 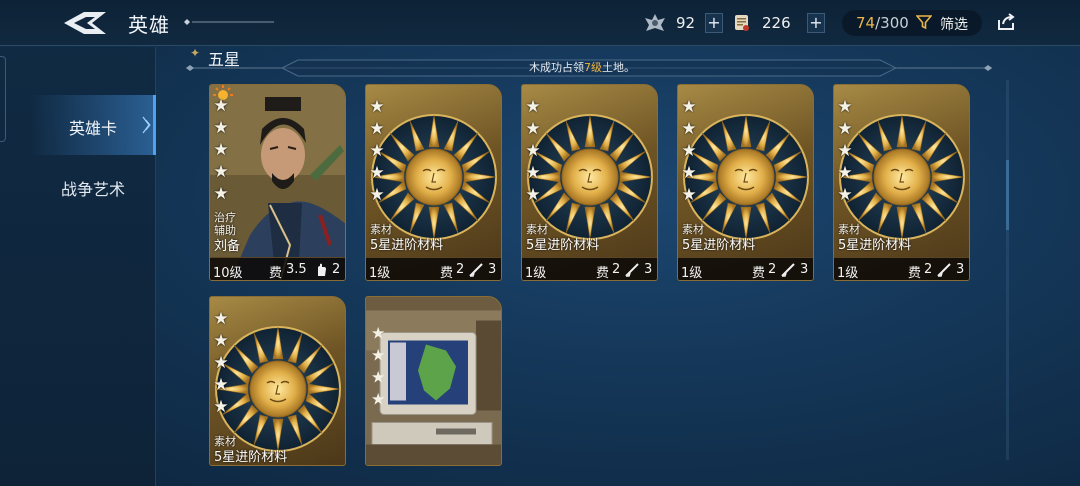 What do you see at coordinates (912, 23) in the screenshot?
I see `filter-button: 74/300 筛选` at bounding box center [912, 23].